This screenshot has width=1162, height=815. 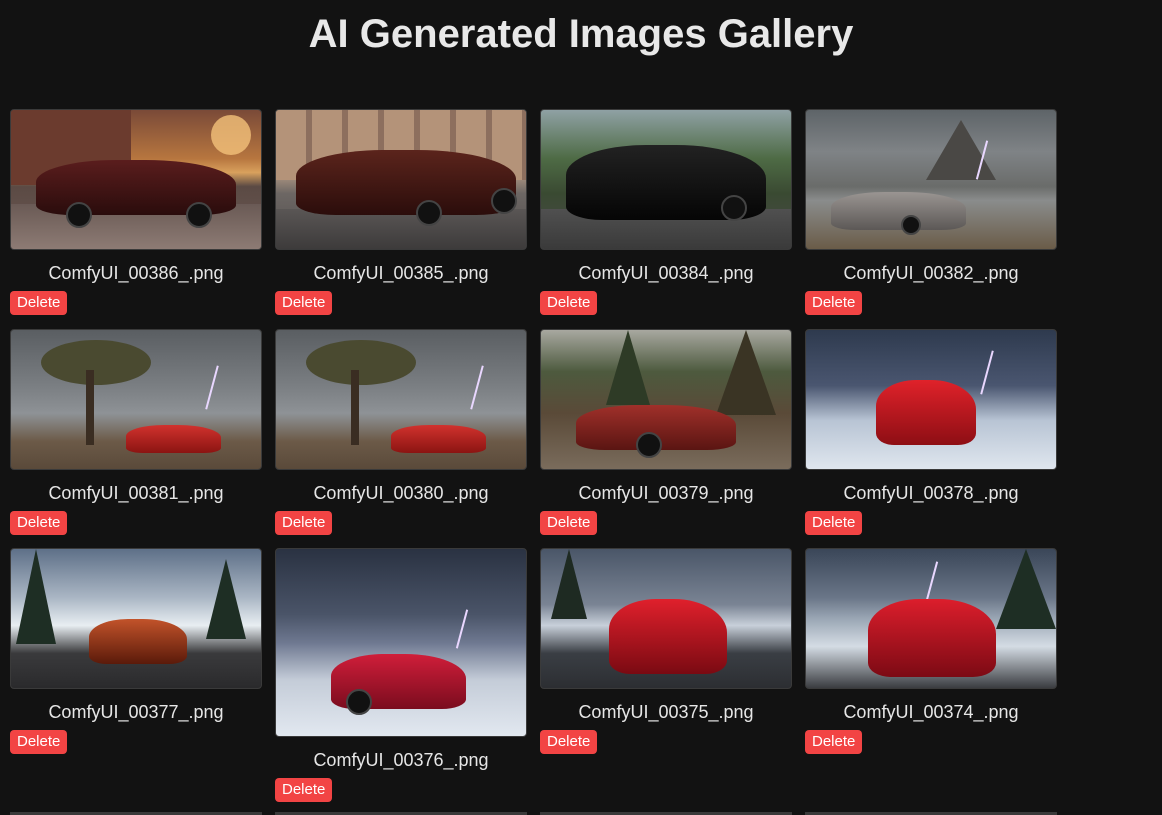 I want to click on image-filename: ComfyUI_00381_.png, so click(x=136, y=493).